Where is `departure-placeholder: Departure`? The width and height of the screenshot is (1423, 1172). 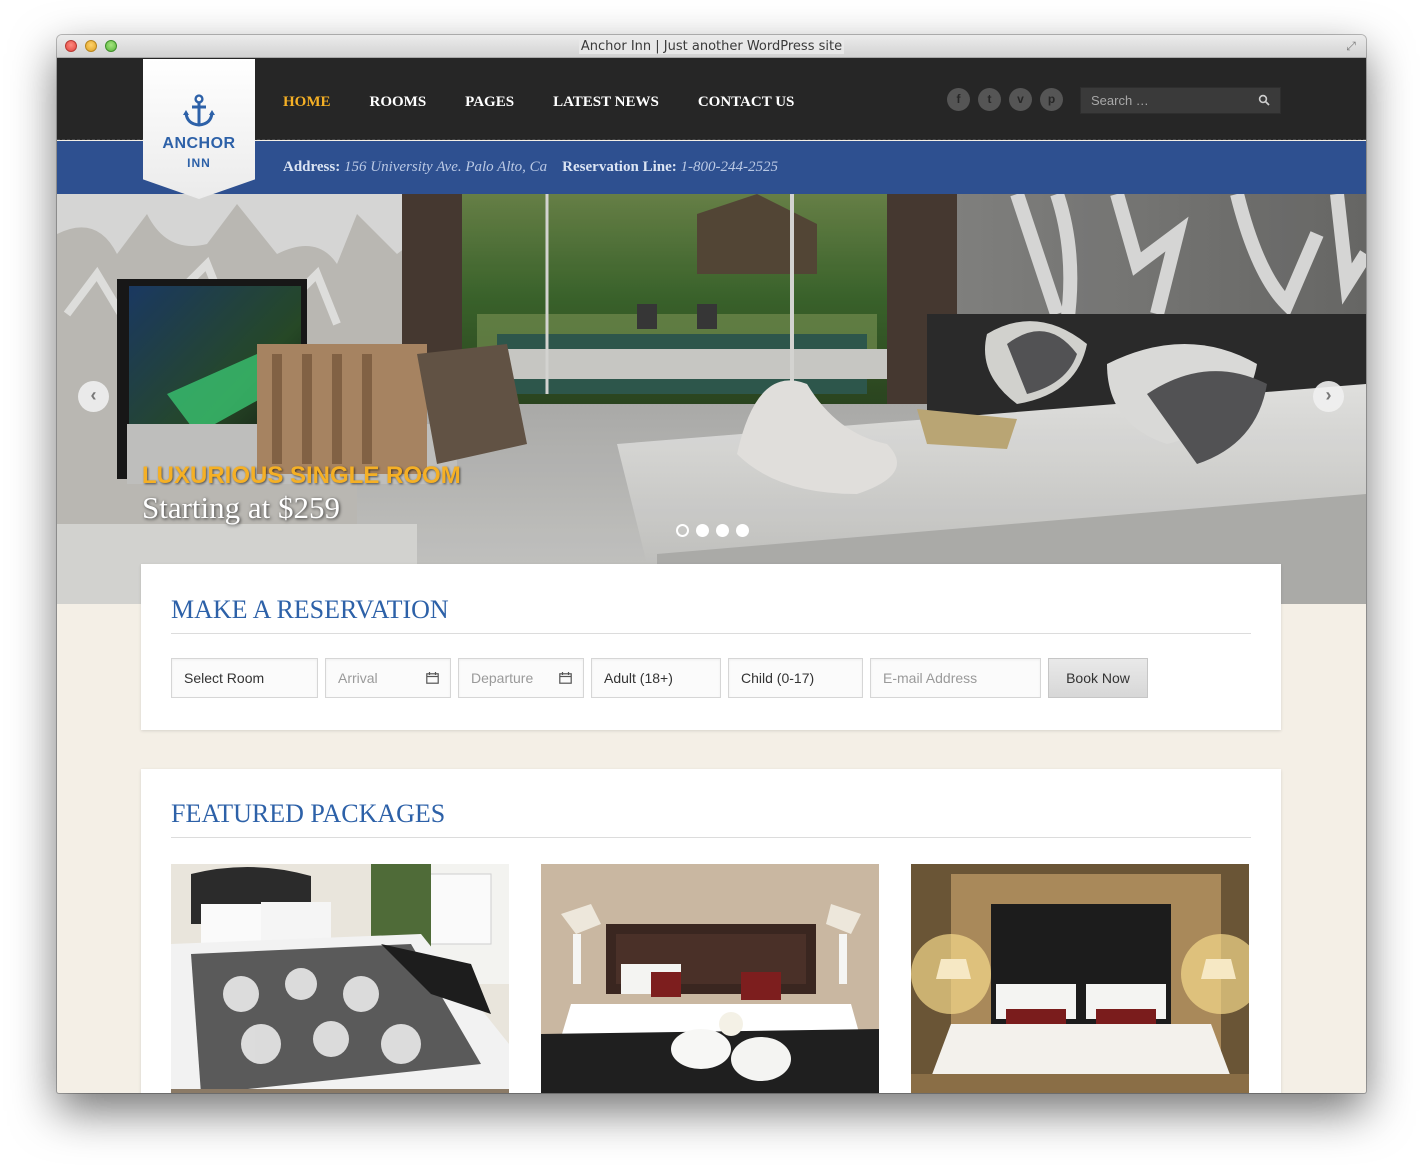 departure-placeholder: Departure is located at coordinates (502, 678).